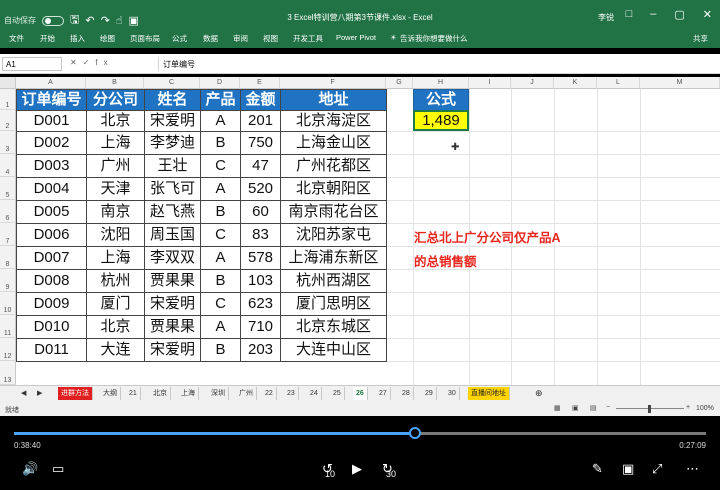 The width and height of the screenshot is (720, 490). Describe the element at coordinates (23, 393) in the screenshot. I see `prev-sheet-icon: ◀` at that location.